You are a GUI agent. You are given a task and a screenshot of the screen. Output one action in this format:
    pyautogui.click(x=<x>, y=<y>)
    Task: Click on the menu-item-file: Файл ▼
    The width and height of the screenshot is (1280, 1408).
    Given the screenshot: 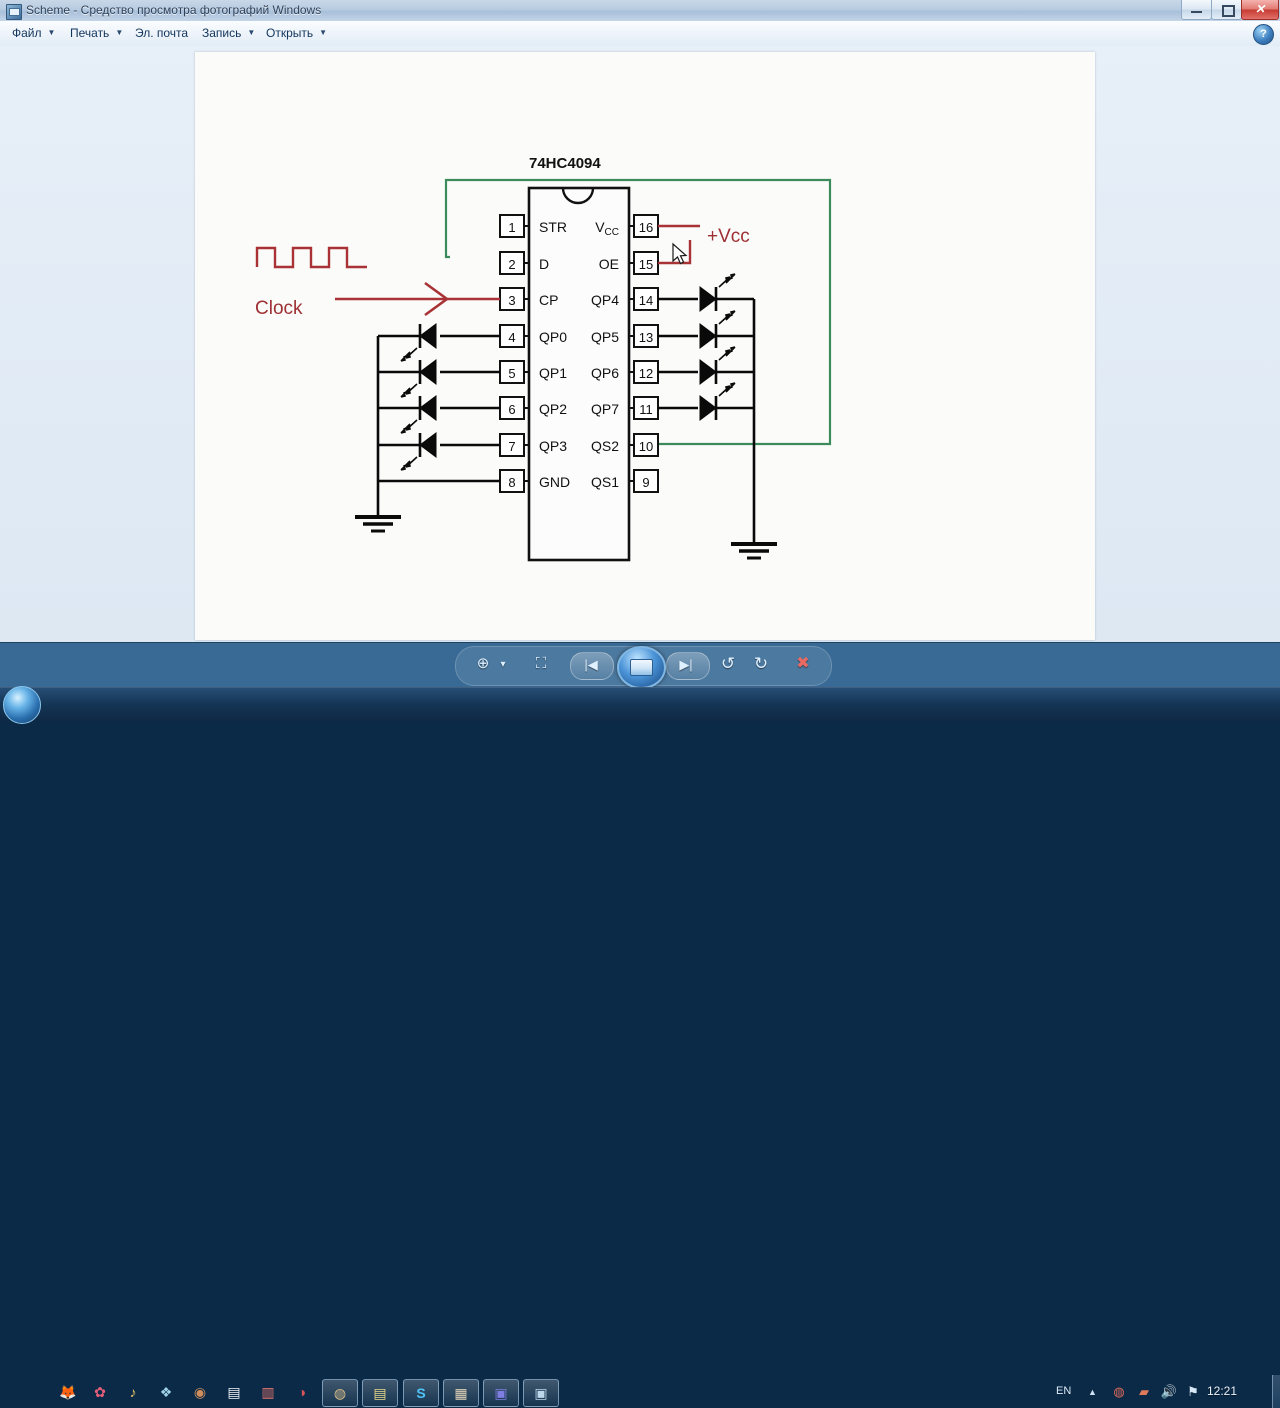 What is the action you would take?
    pyautogui.click(x=33, y=34)
    